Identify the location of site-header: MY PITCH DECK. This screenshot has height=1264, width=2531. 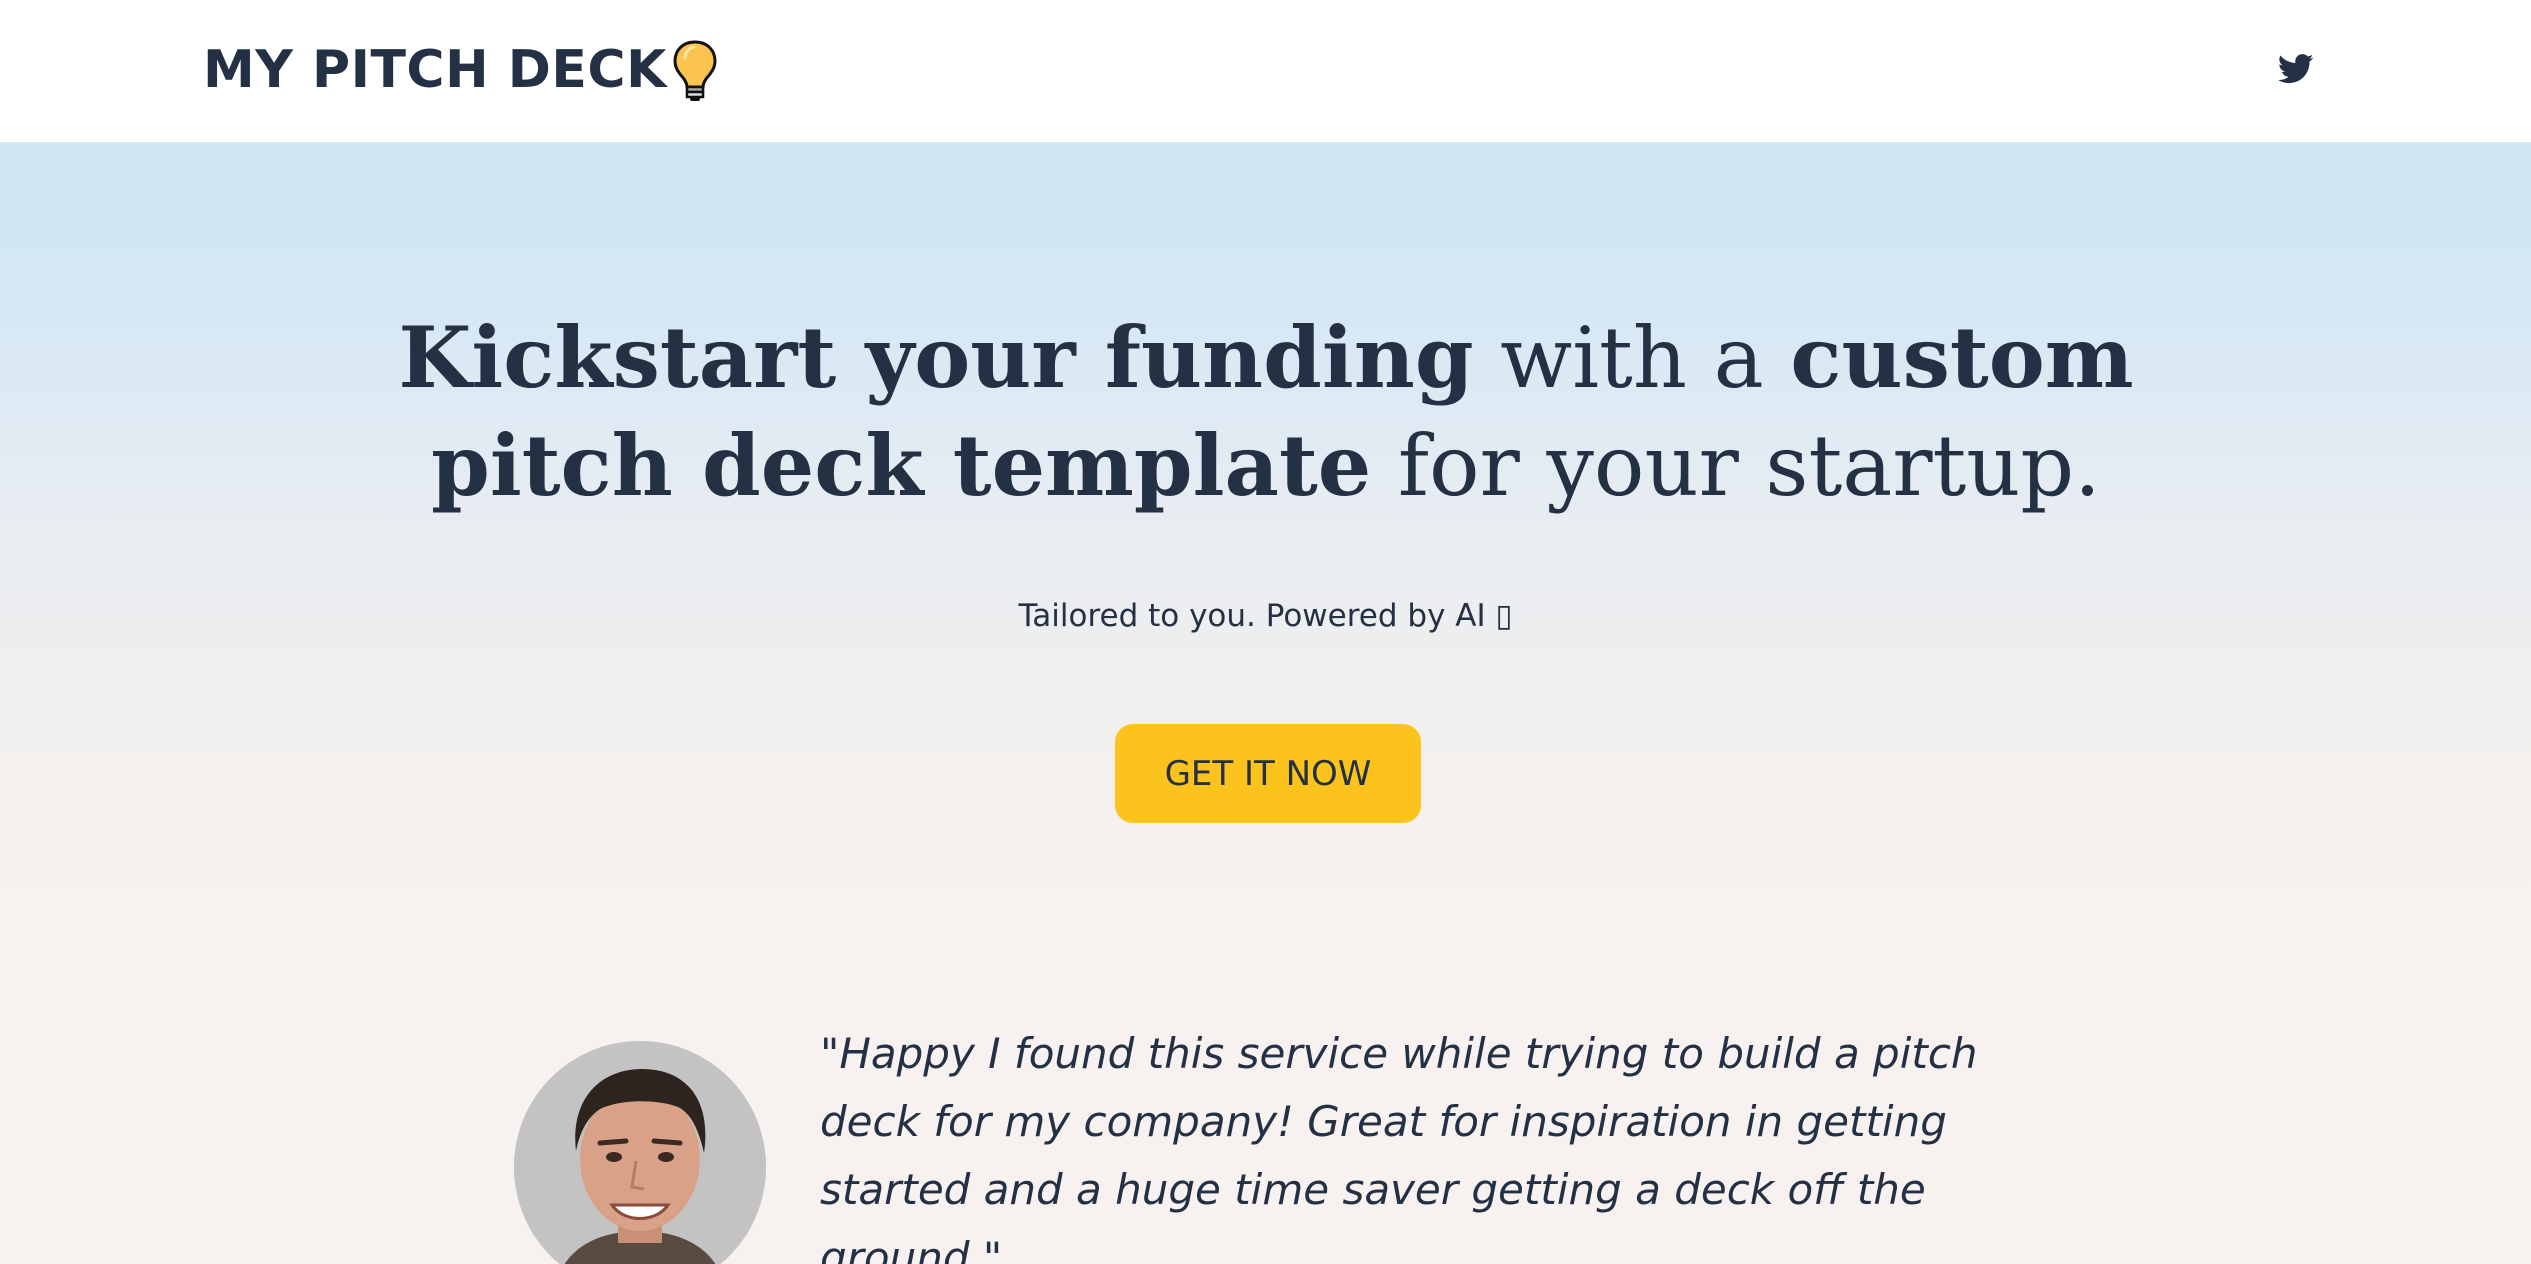
(1265, 71).